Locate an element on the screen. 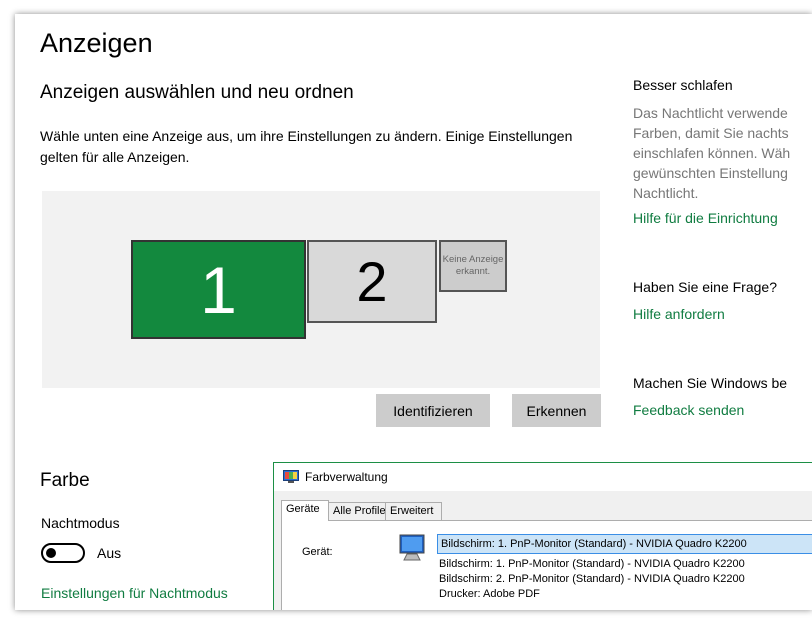 Image resolution: width=812 pixels, height=623 pixels. display-not-detected: Keine Anzeige erkannt. is located at coordinates (473, 266).